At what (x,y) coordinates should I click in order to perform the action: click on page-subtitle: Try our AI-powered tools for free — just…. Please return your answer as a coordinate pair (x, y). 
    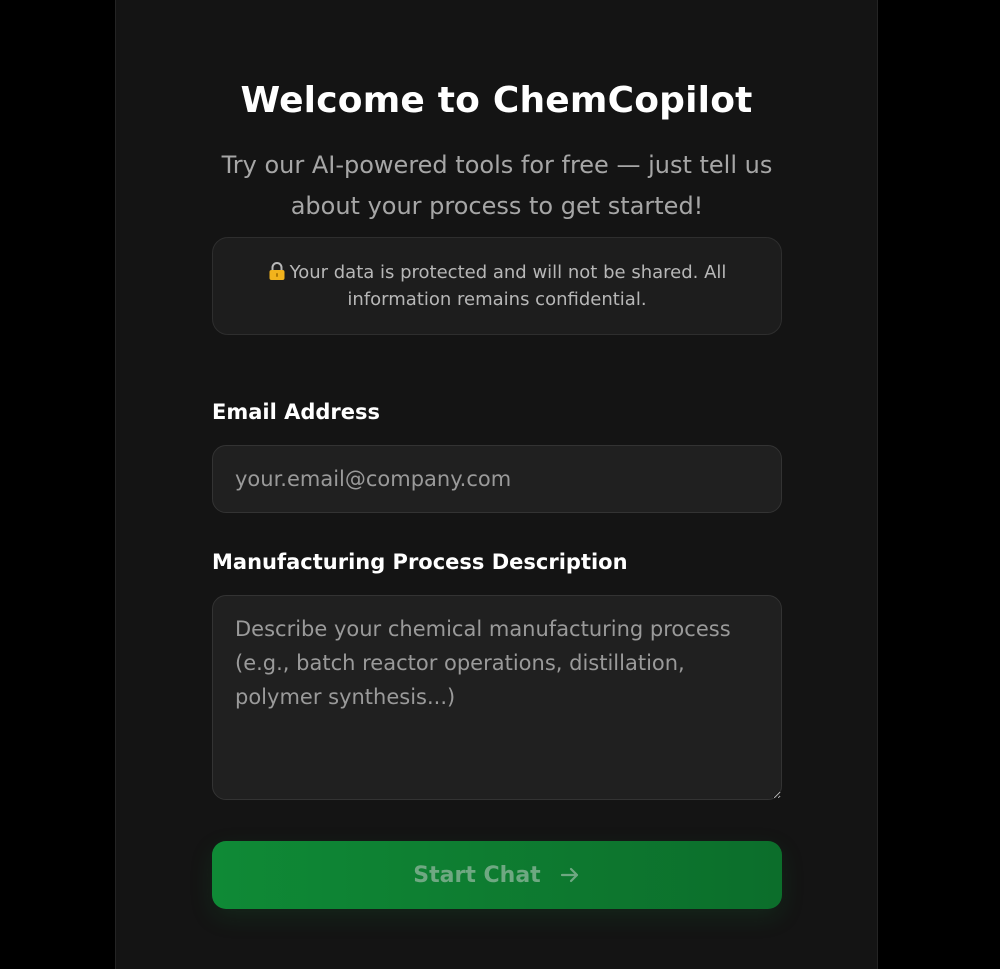
    Looking at the image, I should click on (497, 185).